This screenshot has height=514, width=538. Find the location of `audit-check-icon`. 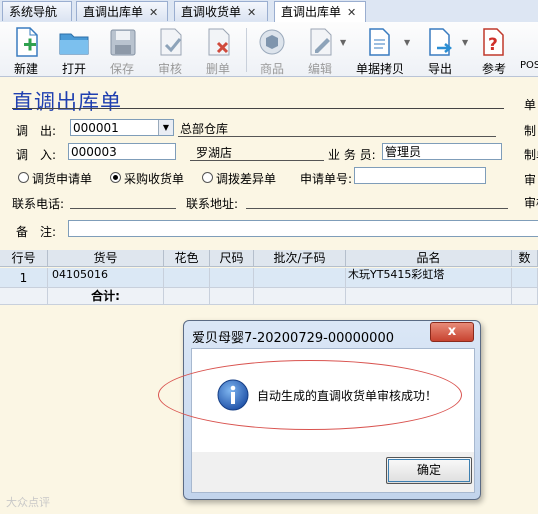

audit-check-icon is located at coordinates (171, 42).